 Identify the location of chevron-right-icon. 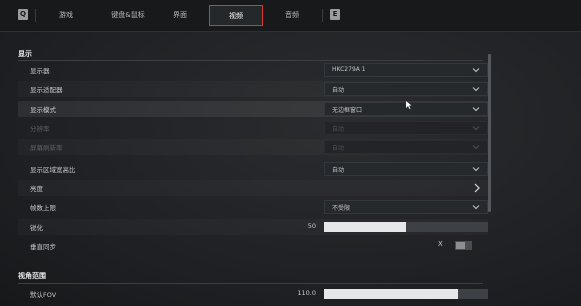
(477, 188).